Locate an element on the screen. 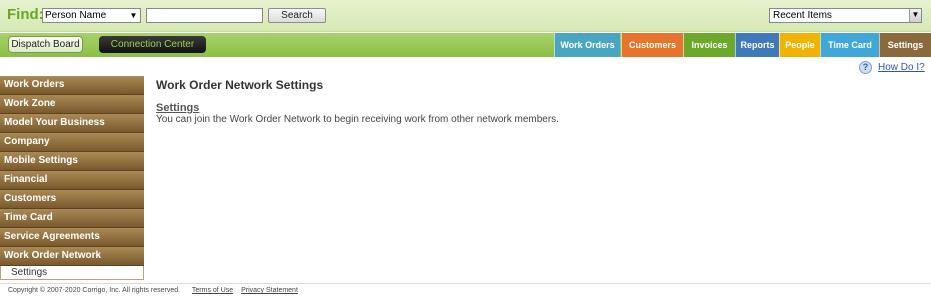 This screenshot has height=299, width=931. search-button: Search is located at coordinates (297, 15).